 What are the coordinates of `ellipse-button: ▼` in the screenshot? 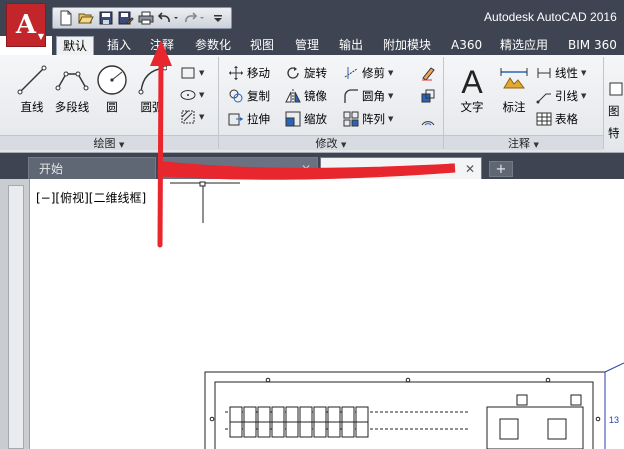 It's located at (192, 95).